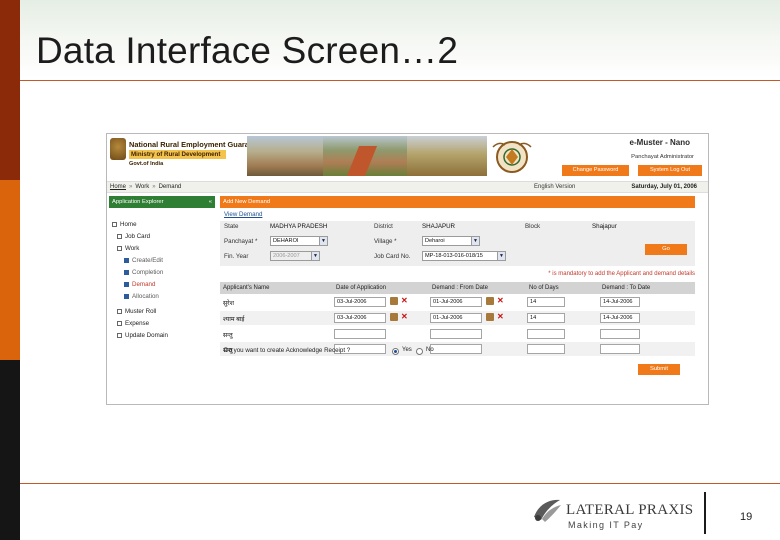  What do you see at coordinates (133, 323) in the screenshot?
I see `sidebar-item-expense: Expense` at bounding box center [133, 323].